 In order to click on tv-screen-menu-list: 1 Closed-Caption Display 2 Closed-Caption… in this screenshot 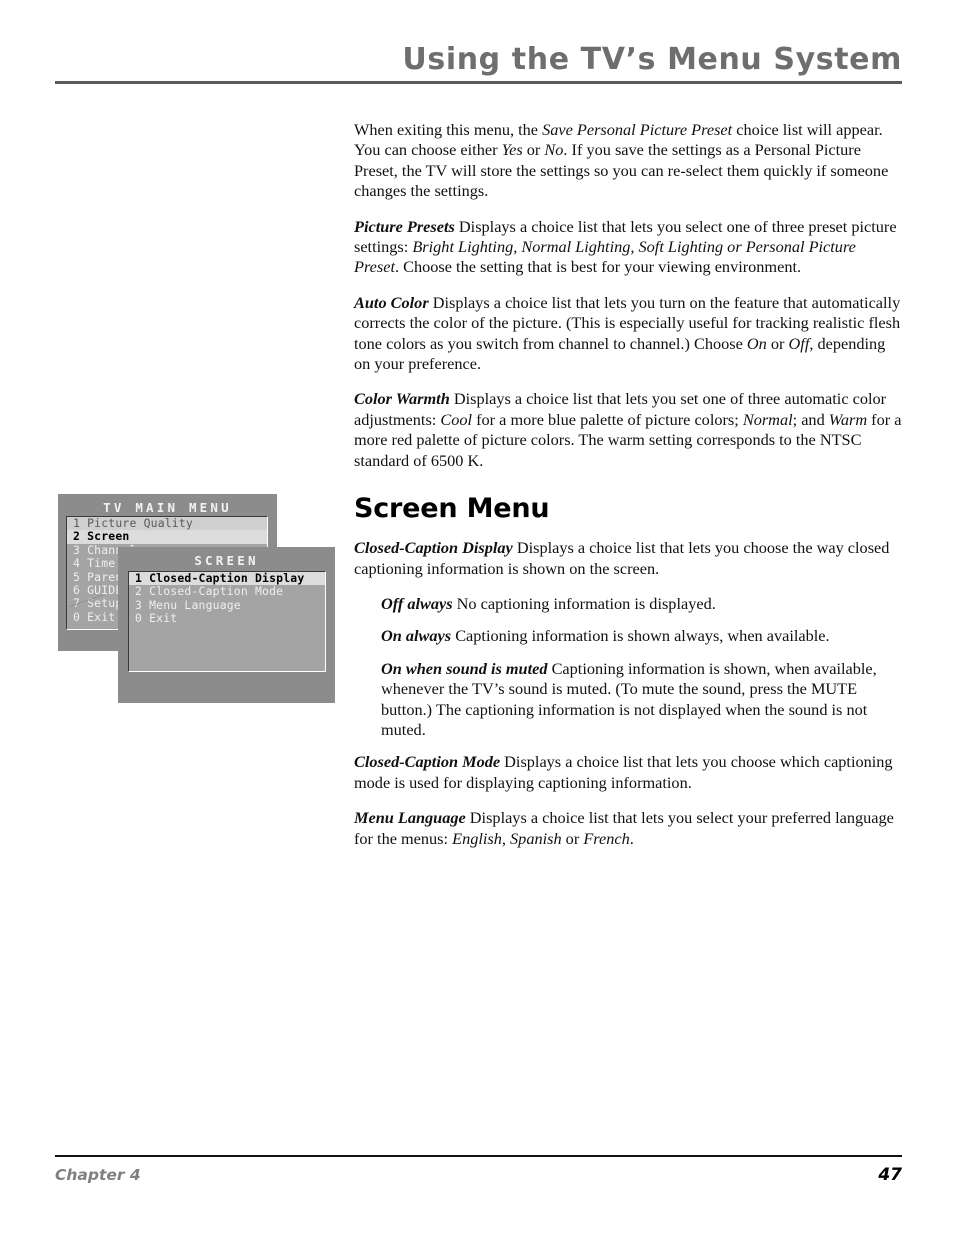, I will do `click(227, 621)`.